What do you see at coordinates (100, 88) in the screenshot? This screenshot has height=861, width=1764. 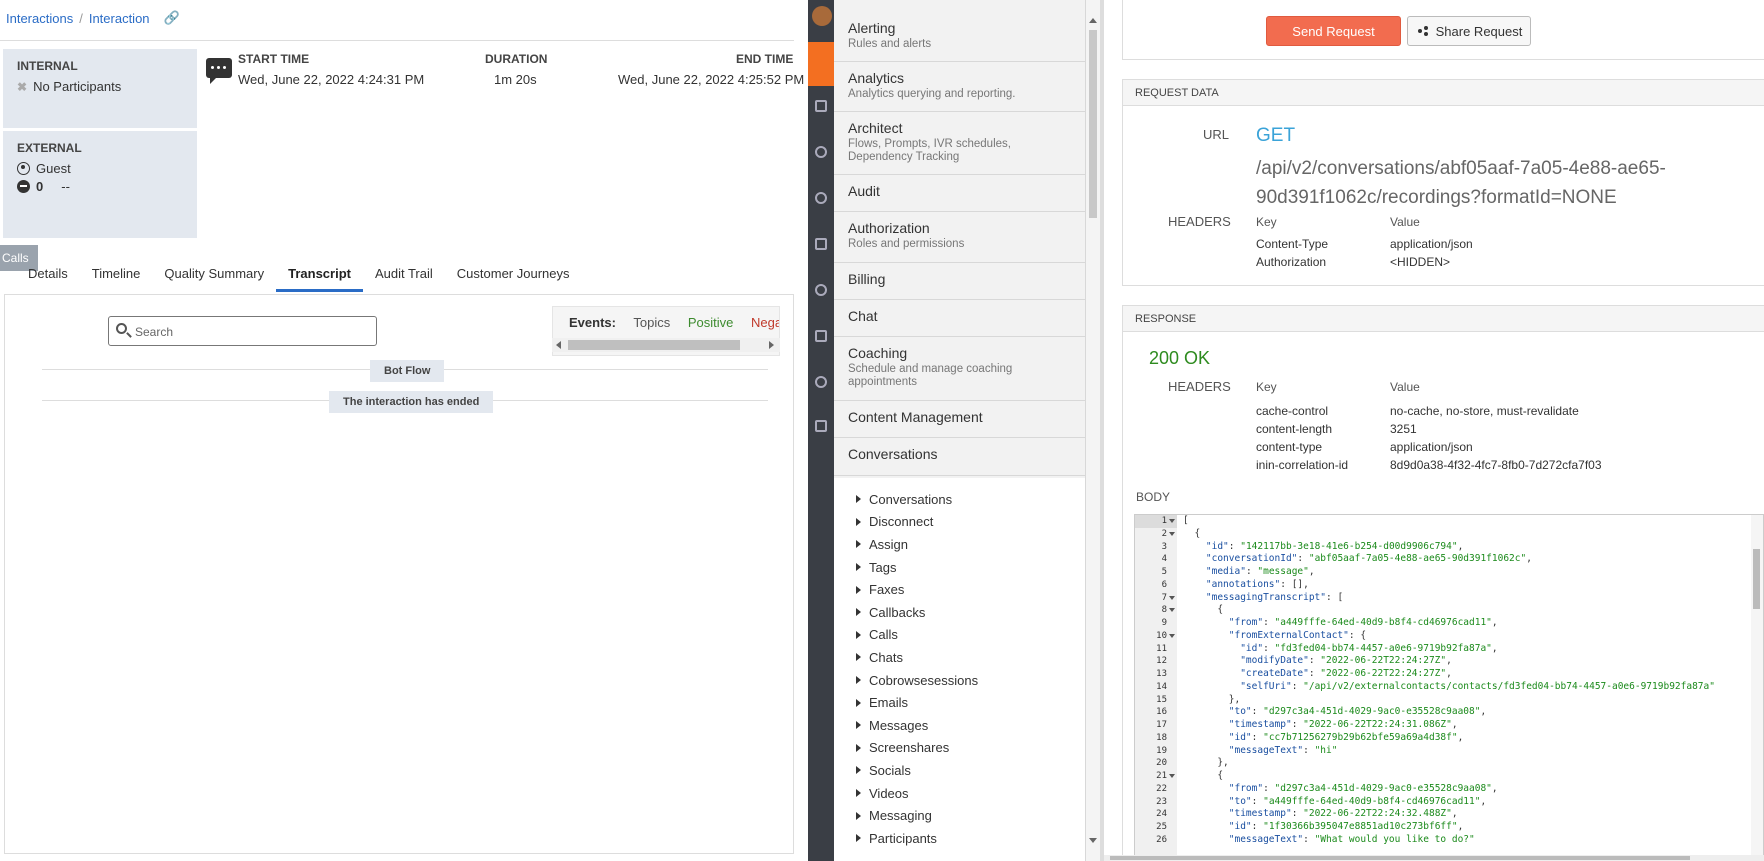 I see `internal-participants: INTERNAL ✖ No Participants` at bounding box center [100, 88].